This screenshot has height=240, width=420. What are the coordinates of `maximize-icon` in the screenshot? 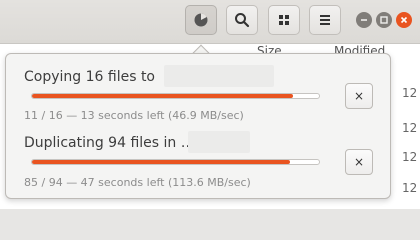 It's located at (384, 20).